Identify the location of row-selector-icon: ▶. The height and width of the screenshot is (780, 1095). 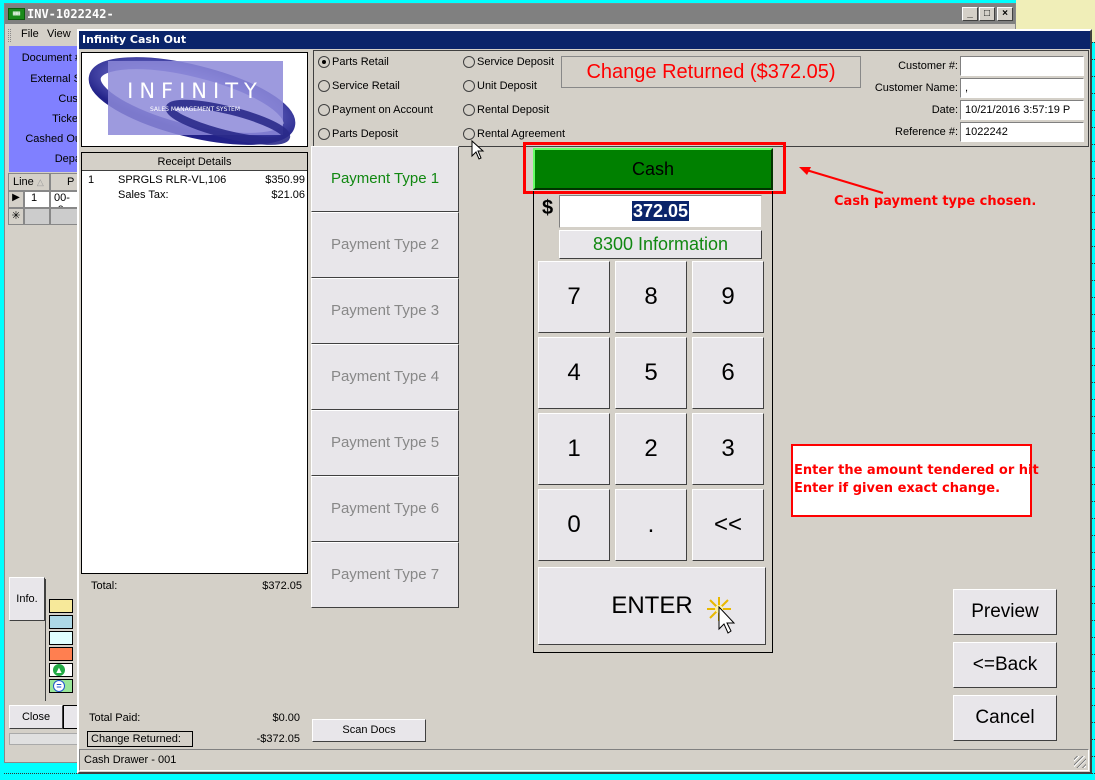
(16, 199).